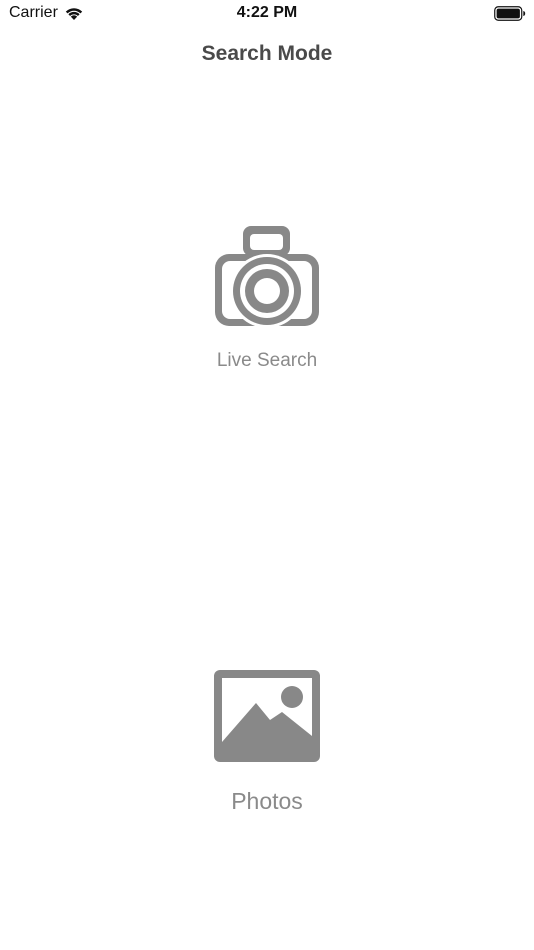 The height and width of the screenshot is (950, 534). What do you see at coordinates (510, 13) in the screenshot?
I see `battery-icon` at bounding box center [510, 13].